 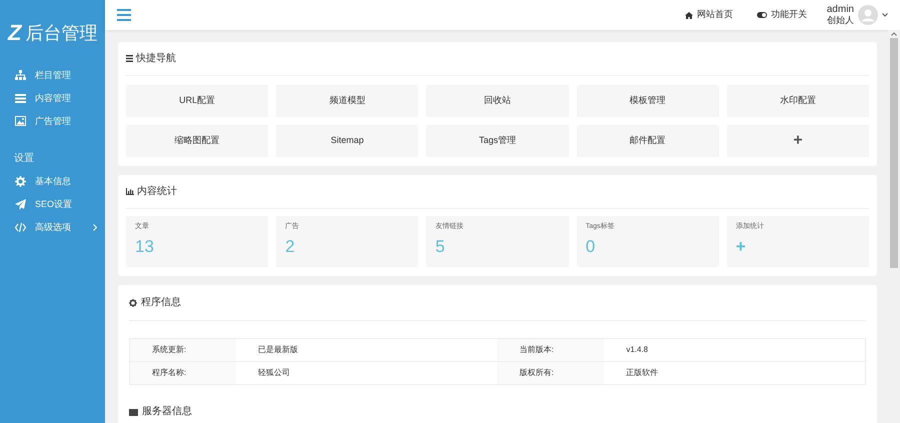 I want to click on card-title: 程序信息, so click(x=161, y=303).